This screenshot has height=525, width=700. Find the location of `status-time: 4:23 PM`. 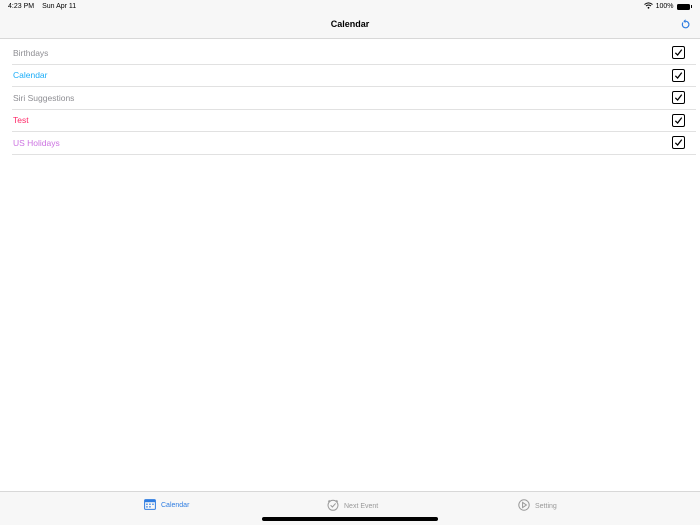

status-time: 4:23 PM is located at coordinates (21, 6).